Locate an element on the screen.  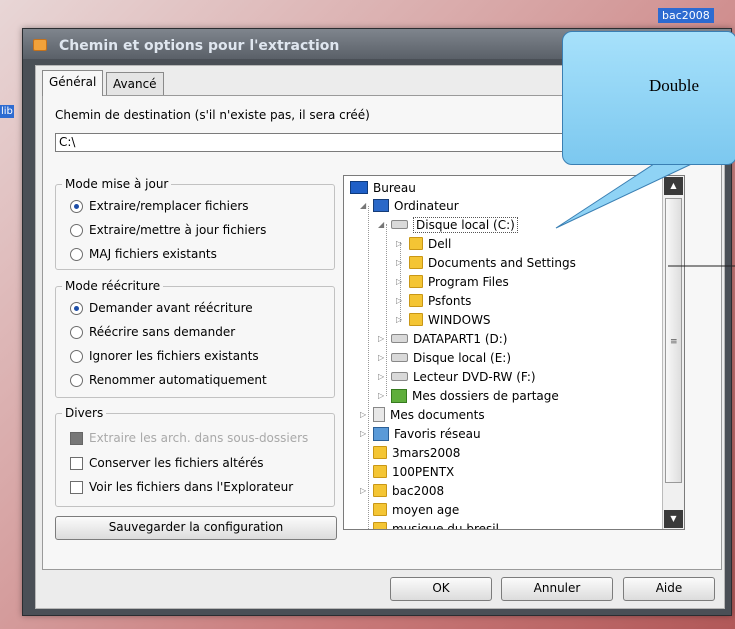
callout-text: Double is located at coordinates (674, 85).